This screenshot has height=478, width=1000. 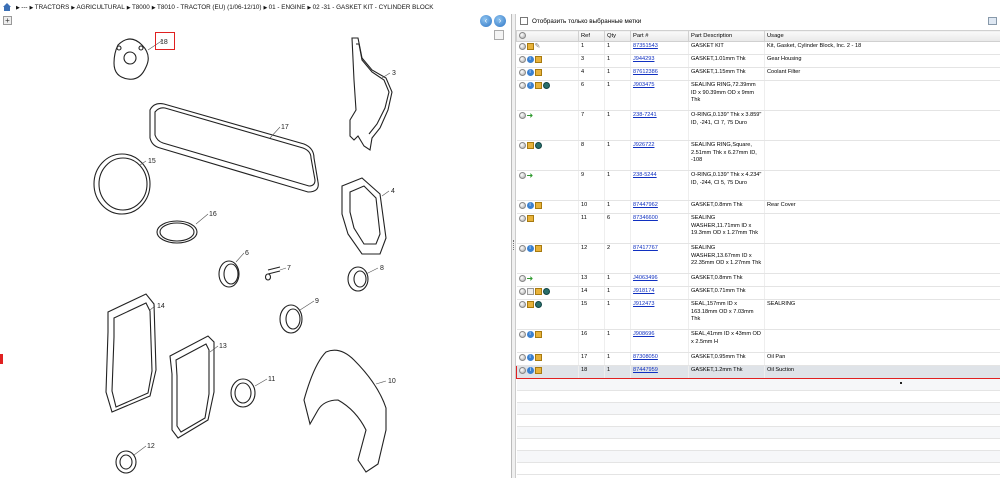 What do you see at coordinates (758, 61) in the screenshot?
I see `table-row: i 3 1 J944293 GASKET,1.01mm Thk Gear Housing` at bounding box center [758, 61].